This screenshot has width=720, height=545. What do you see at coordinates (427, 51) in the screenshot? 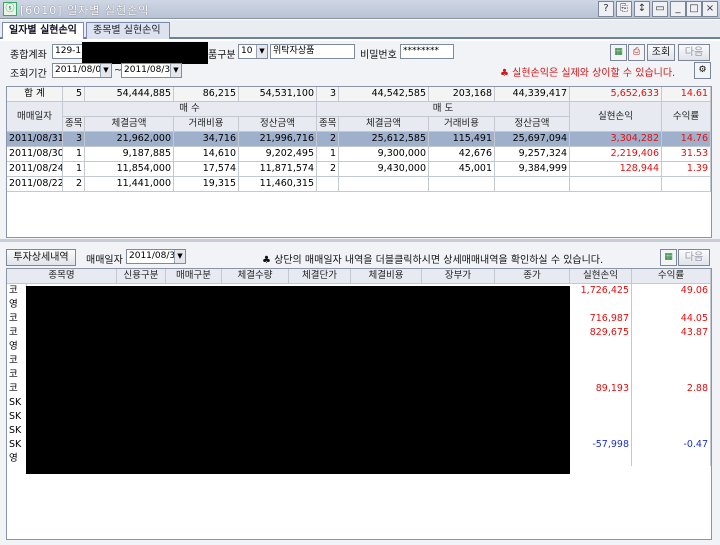
I see `password-field: ********` at bounding box center [427, 51].